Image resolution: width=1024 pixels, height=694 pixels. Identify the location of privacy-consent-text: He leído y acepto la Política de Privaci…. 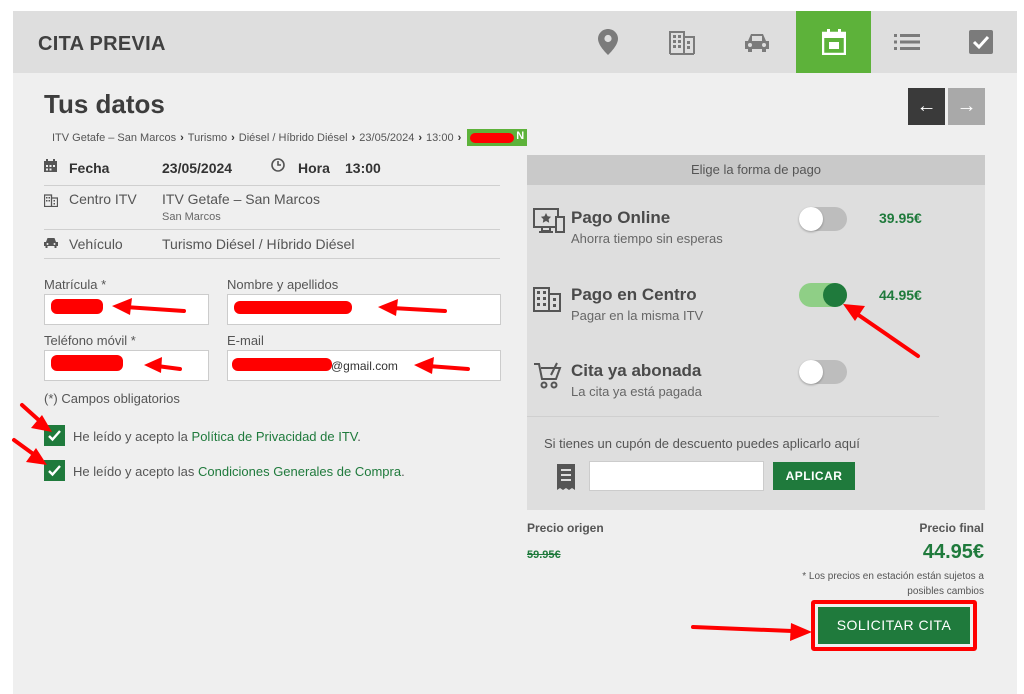
(217, 436).